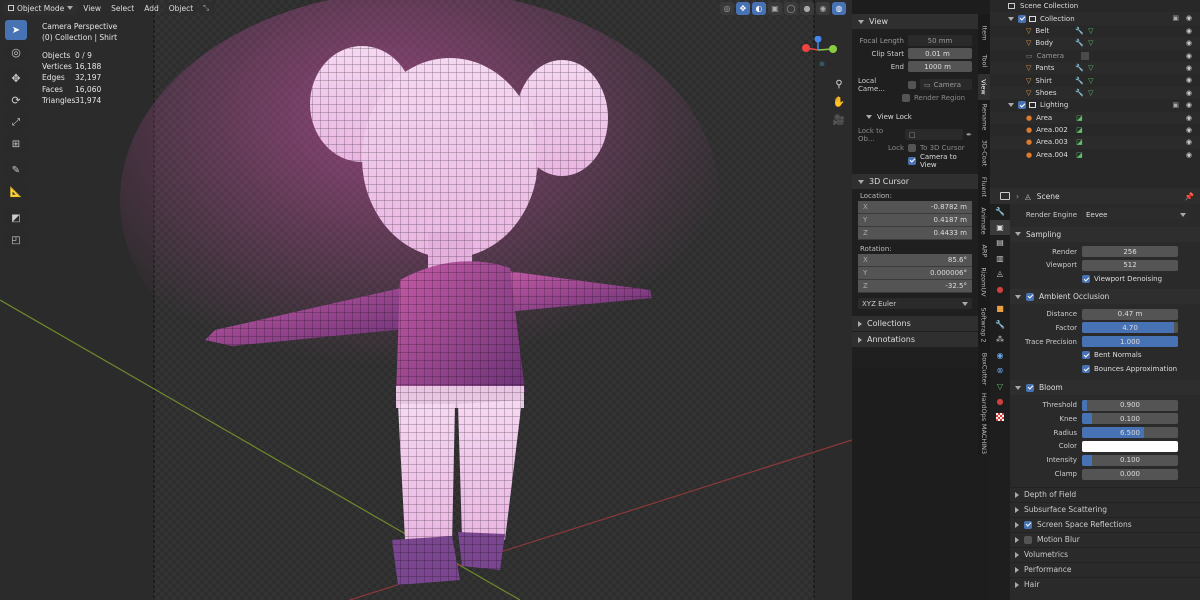 This screenshot has width=1200, height=600. I want to click on threshold-slider: 0.900, so click(1130, 405).